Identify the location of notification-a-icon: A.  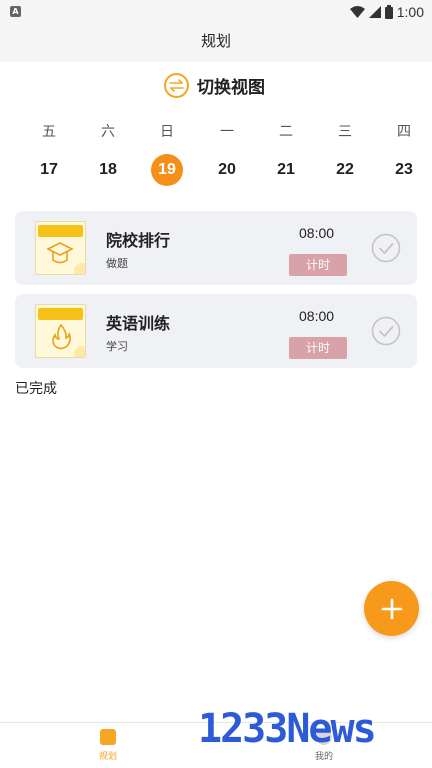
(15, 11).